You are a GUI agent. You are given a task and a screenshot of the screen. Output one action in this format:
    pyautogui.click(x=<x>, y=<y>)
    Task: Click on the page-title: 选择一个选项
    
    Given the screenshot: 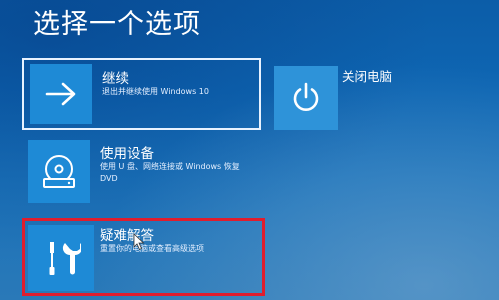 What is the action you would take?
    pyautogui.click(x=117, y=24)
    